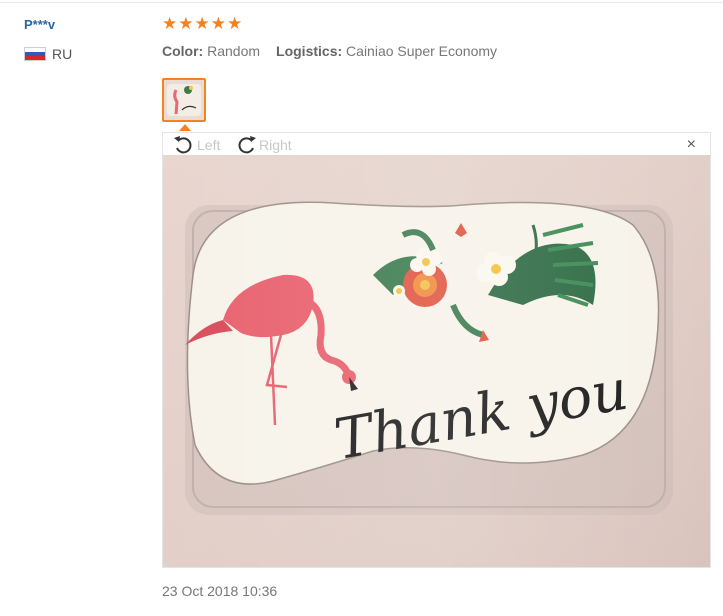 The width and height of the screenshot is (723, 616). I want to click on rotate-right-icon, so click(247, 145).